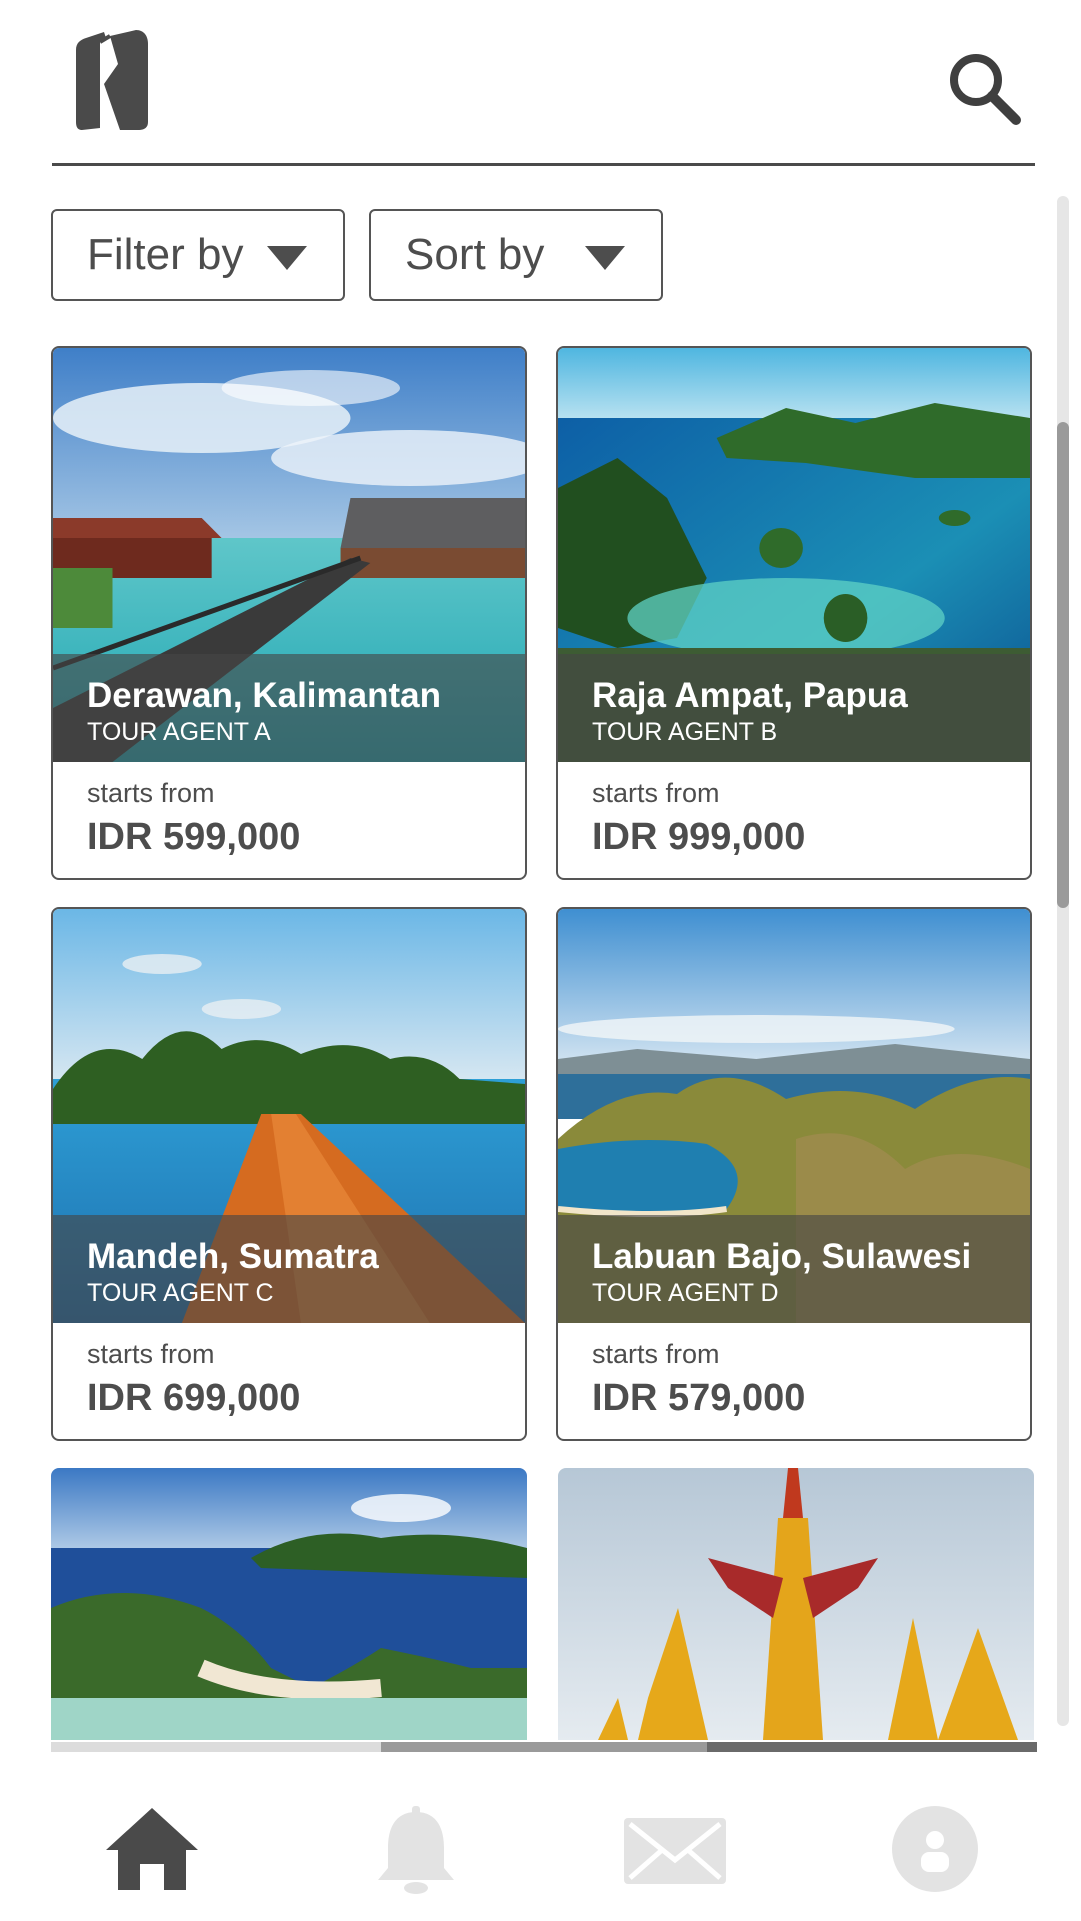 The height and width of the screenshot is (1921, 1081). I want to click on tour-agent: TOUR AGENT A, so click(179, 732).